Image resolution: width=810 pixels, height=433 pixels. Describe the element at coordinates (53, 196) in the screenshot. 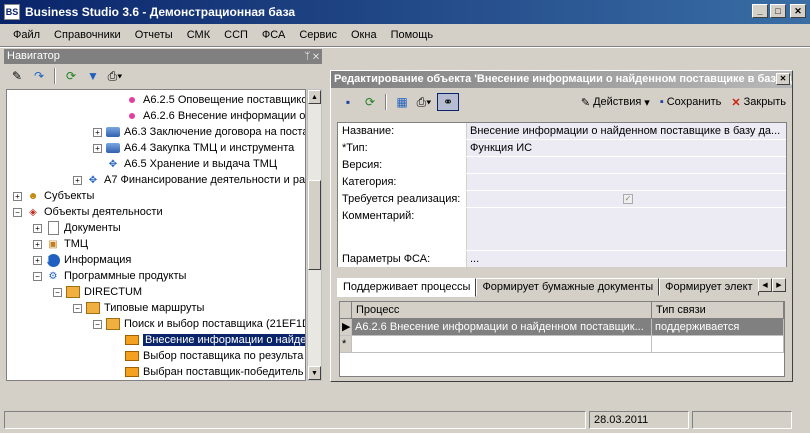

I see `tree-node: + ☻ Субъекты` at that location.